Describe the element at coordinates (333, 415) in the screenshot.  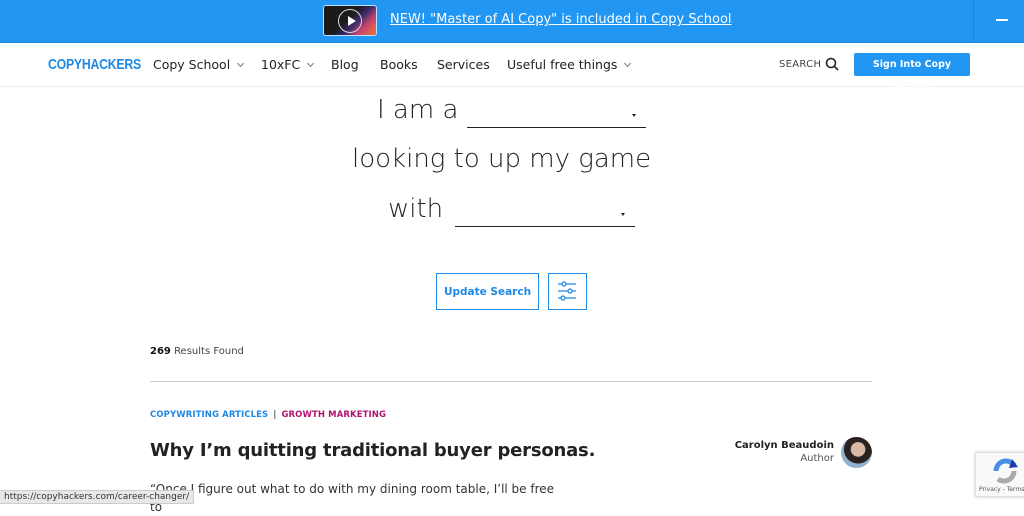
I see `category-growth-marketing: GROWTH MARKETING` at that location.